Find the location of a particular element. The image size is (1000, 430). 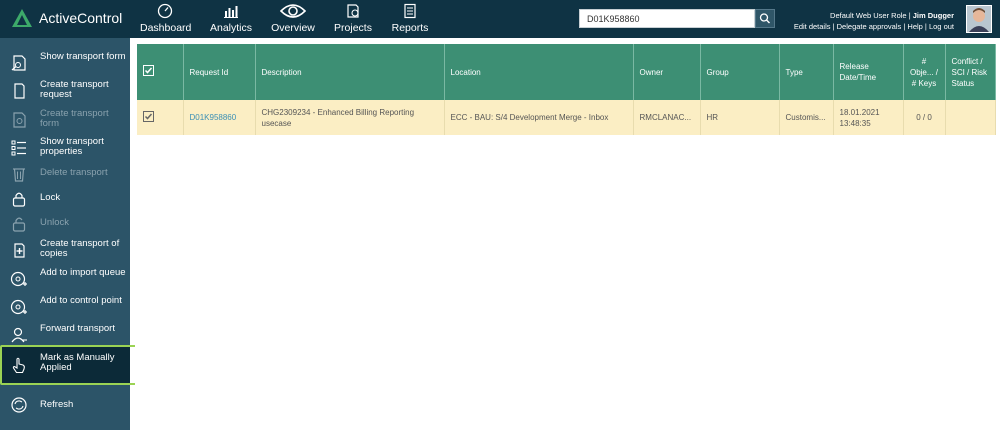

avatar is located at coordinates (979, 19).